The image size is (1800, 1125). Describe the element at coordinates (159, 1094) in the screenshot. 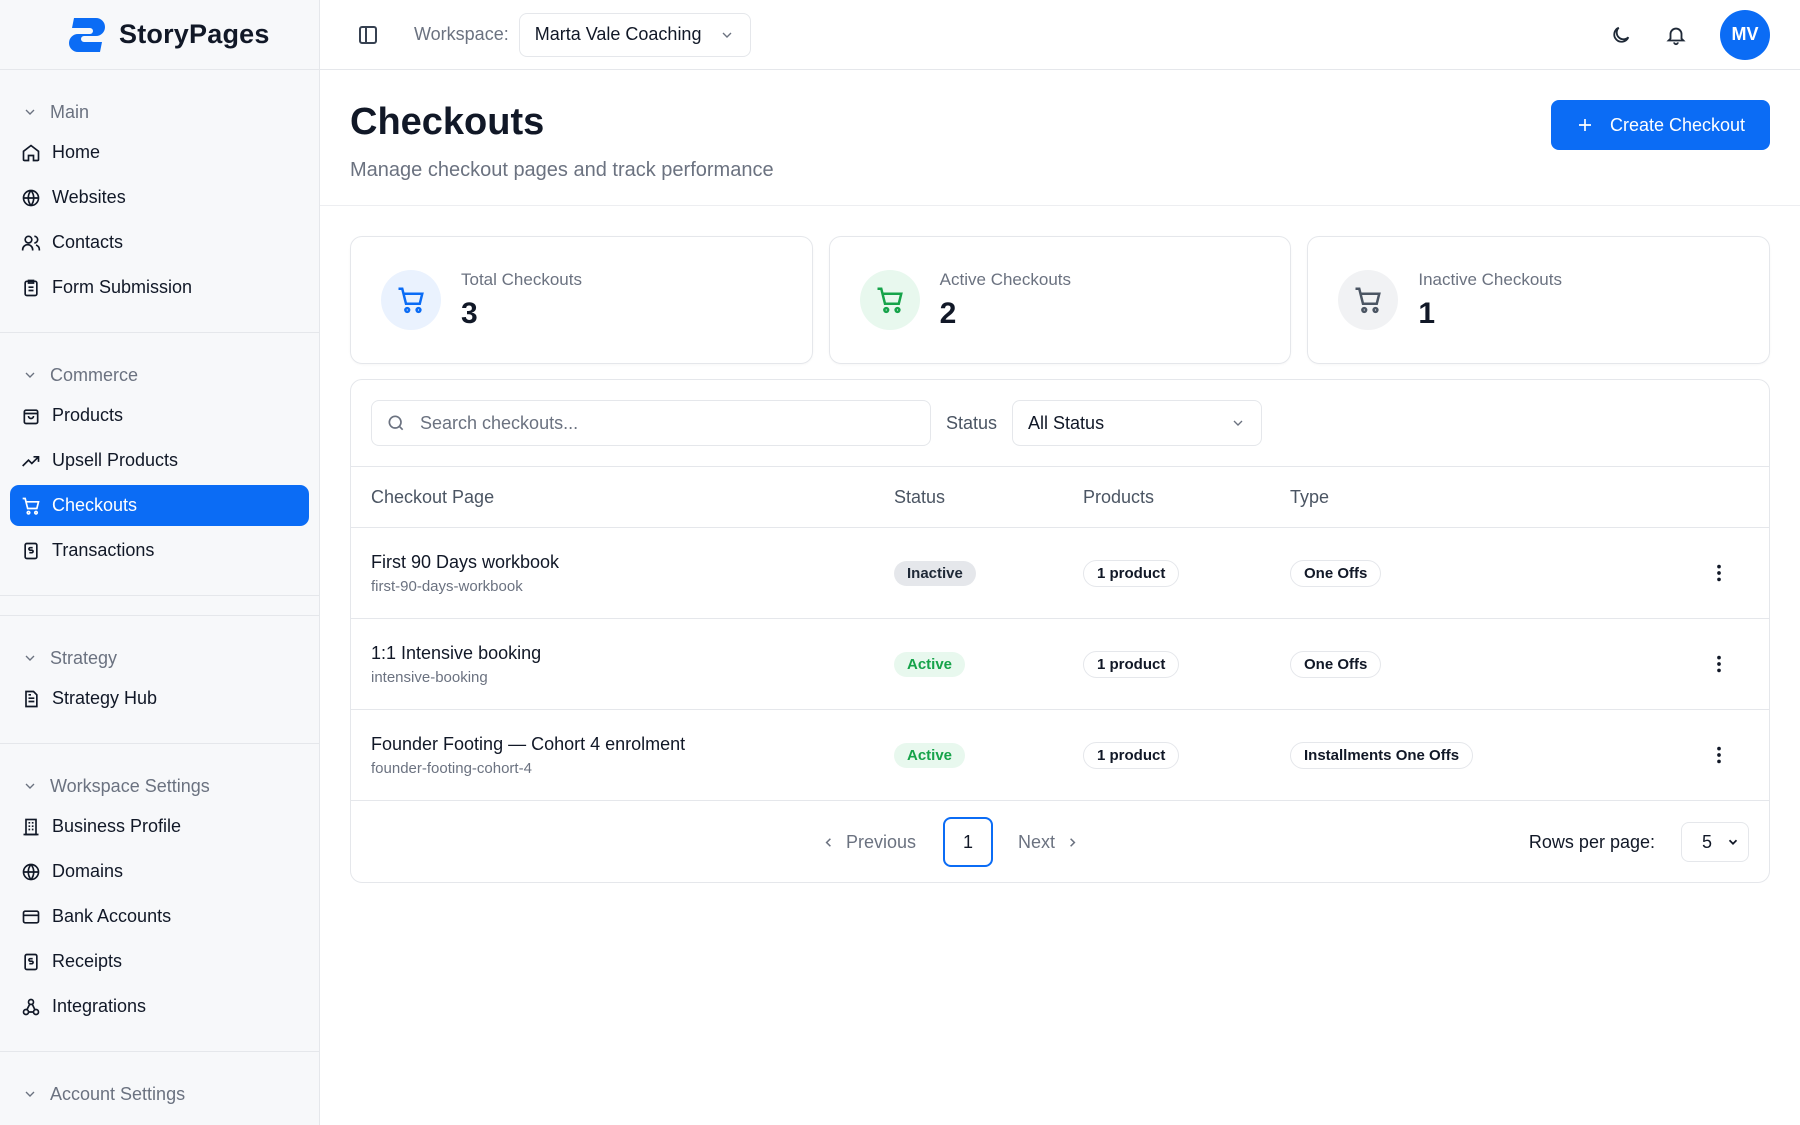

I see `nav-heading-account-settings: Account Settings` at that location.